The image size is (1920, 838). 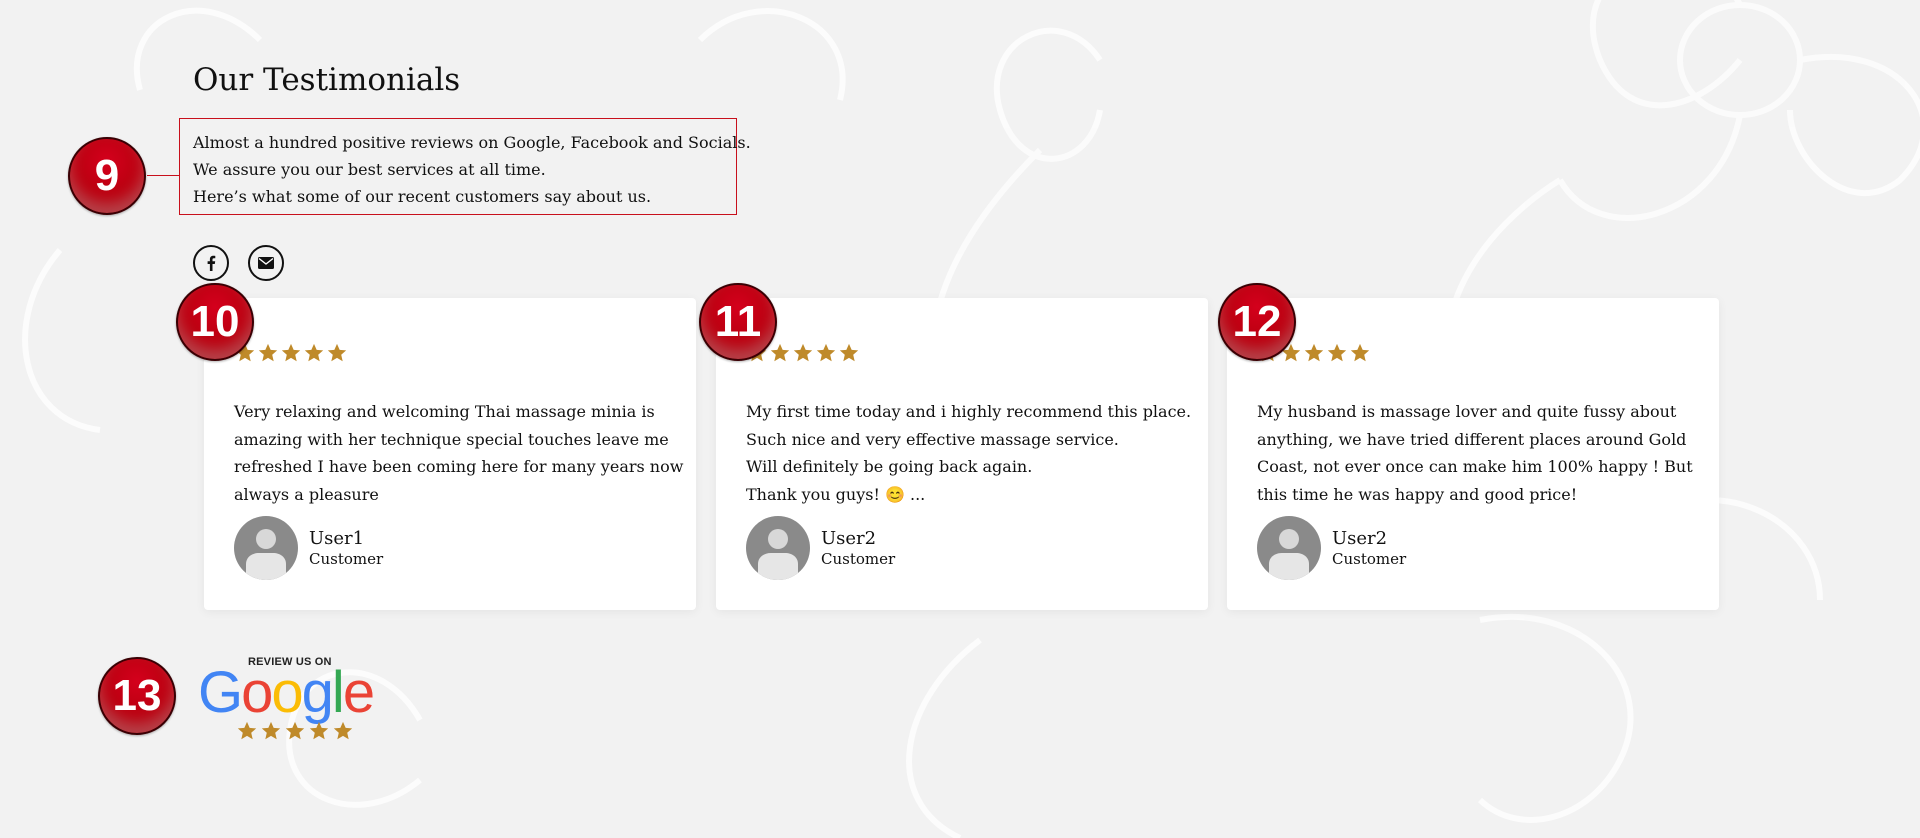 I want to click on callout-badge-12: 12, so click(x=1257, y=322).